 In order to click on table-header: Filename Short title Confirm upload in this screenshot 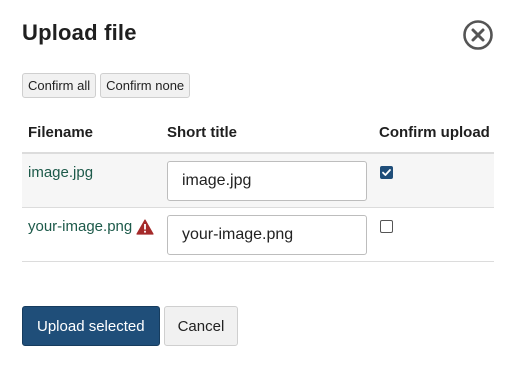, I will do `click(258, 134)`.